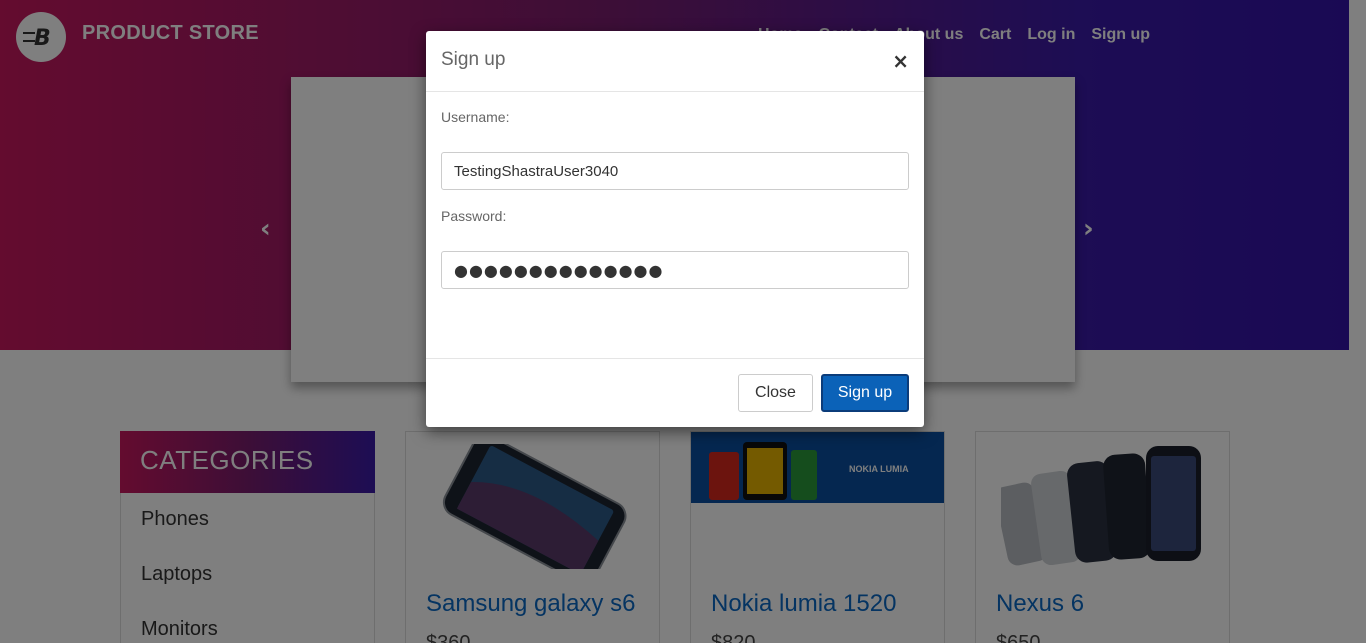  I want to click on password-label: Password:, so click(474, 216).